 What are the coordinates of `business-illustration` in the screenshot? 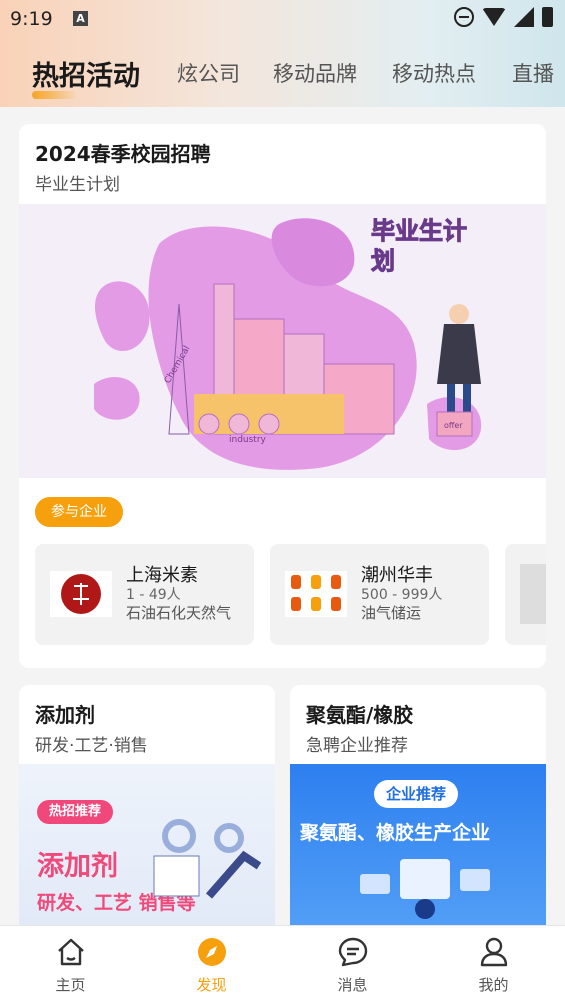 It's located at (425, 889).